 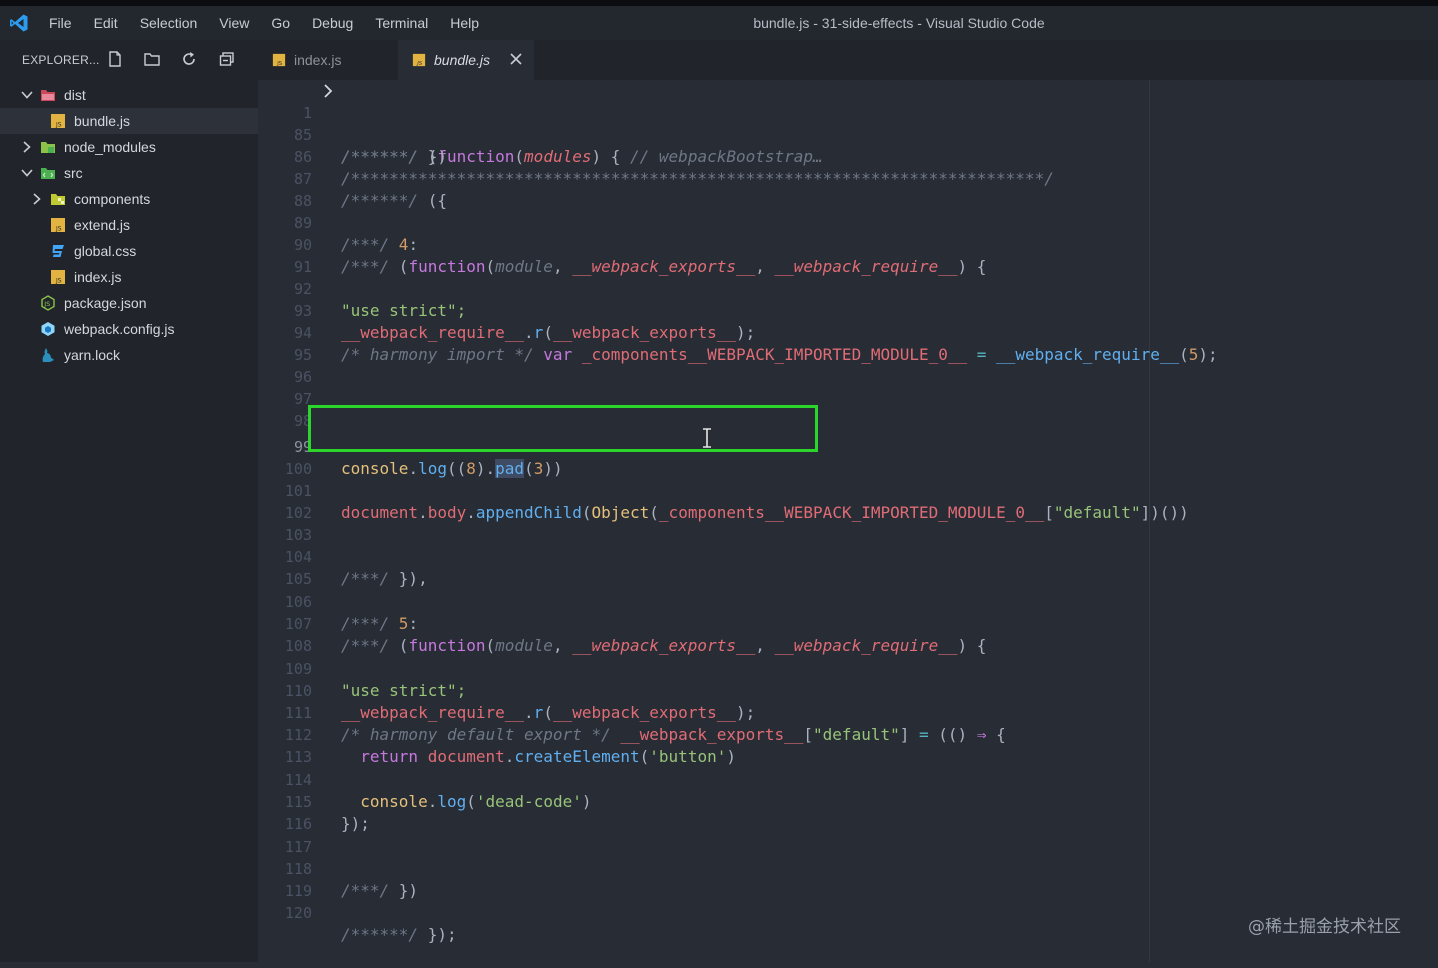 What do you see at coordinates (848, 601) in the screenshot?
I see `code-line: 106 /***/ 5:` at bounding box center [848, 601].